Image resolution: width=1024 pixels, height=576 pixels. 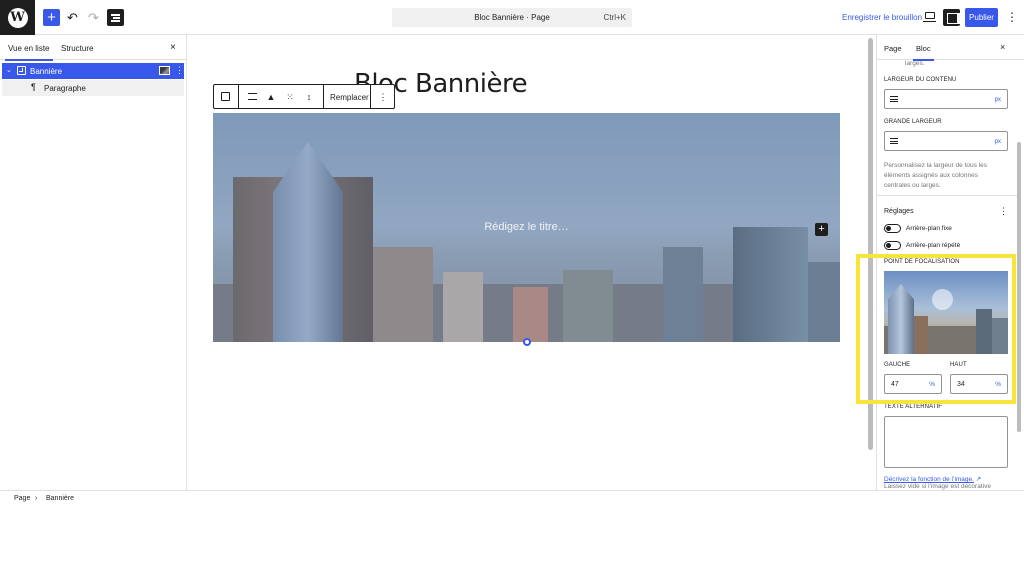 What do you see at coordinates (29, 52) in the screenshot?
I see `tab-list-view: Vue en liste` at bounding box center [29, 52].